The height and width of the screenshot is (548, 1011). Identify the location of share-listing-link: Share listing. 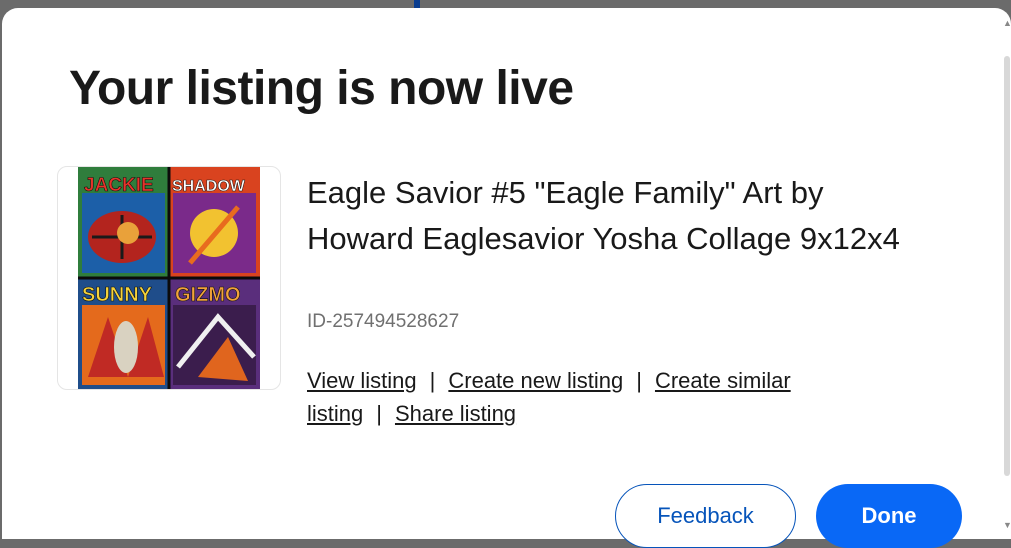
(455, 413).